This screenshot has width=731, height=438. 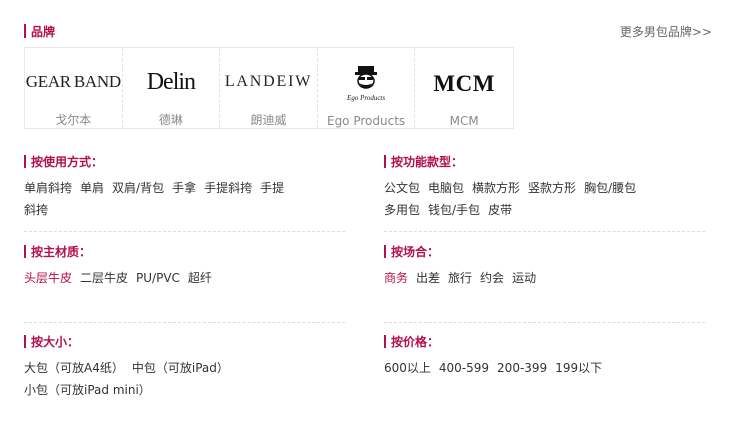 I want to click on filter-function: 按功能款型： 公文包 电脑包 横款方形 竖款方形 胸包/腰包多用包 钱包/手包 皮带, so click(x=544, y=187).